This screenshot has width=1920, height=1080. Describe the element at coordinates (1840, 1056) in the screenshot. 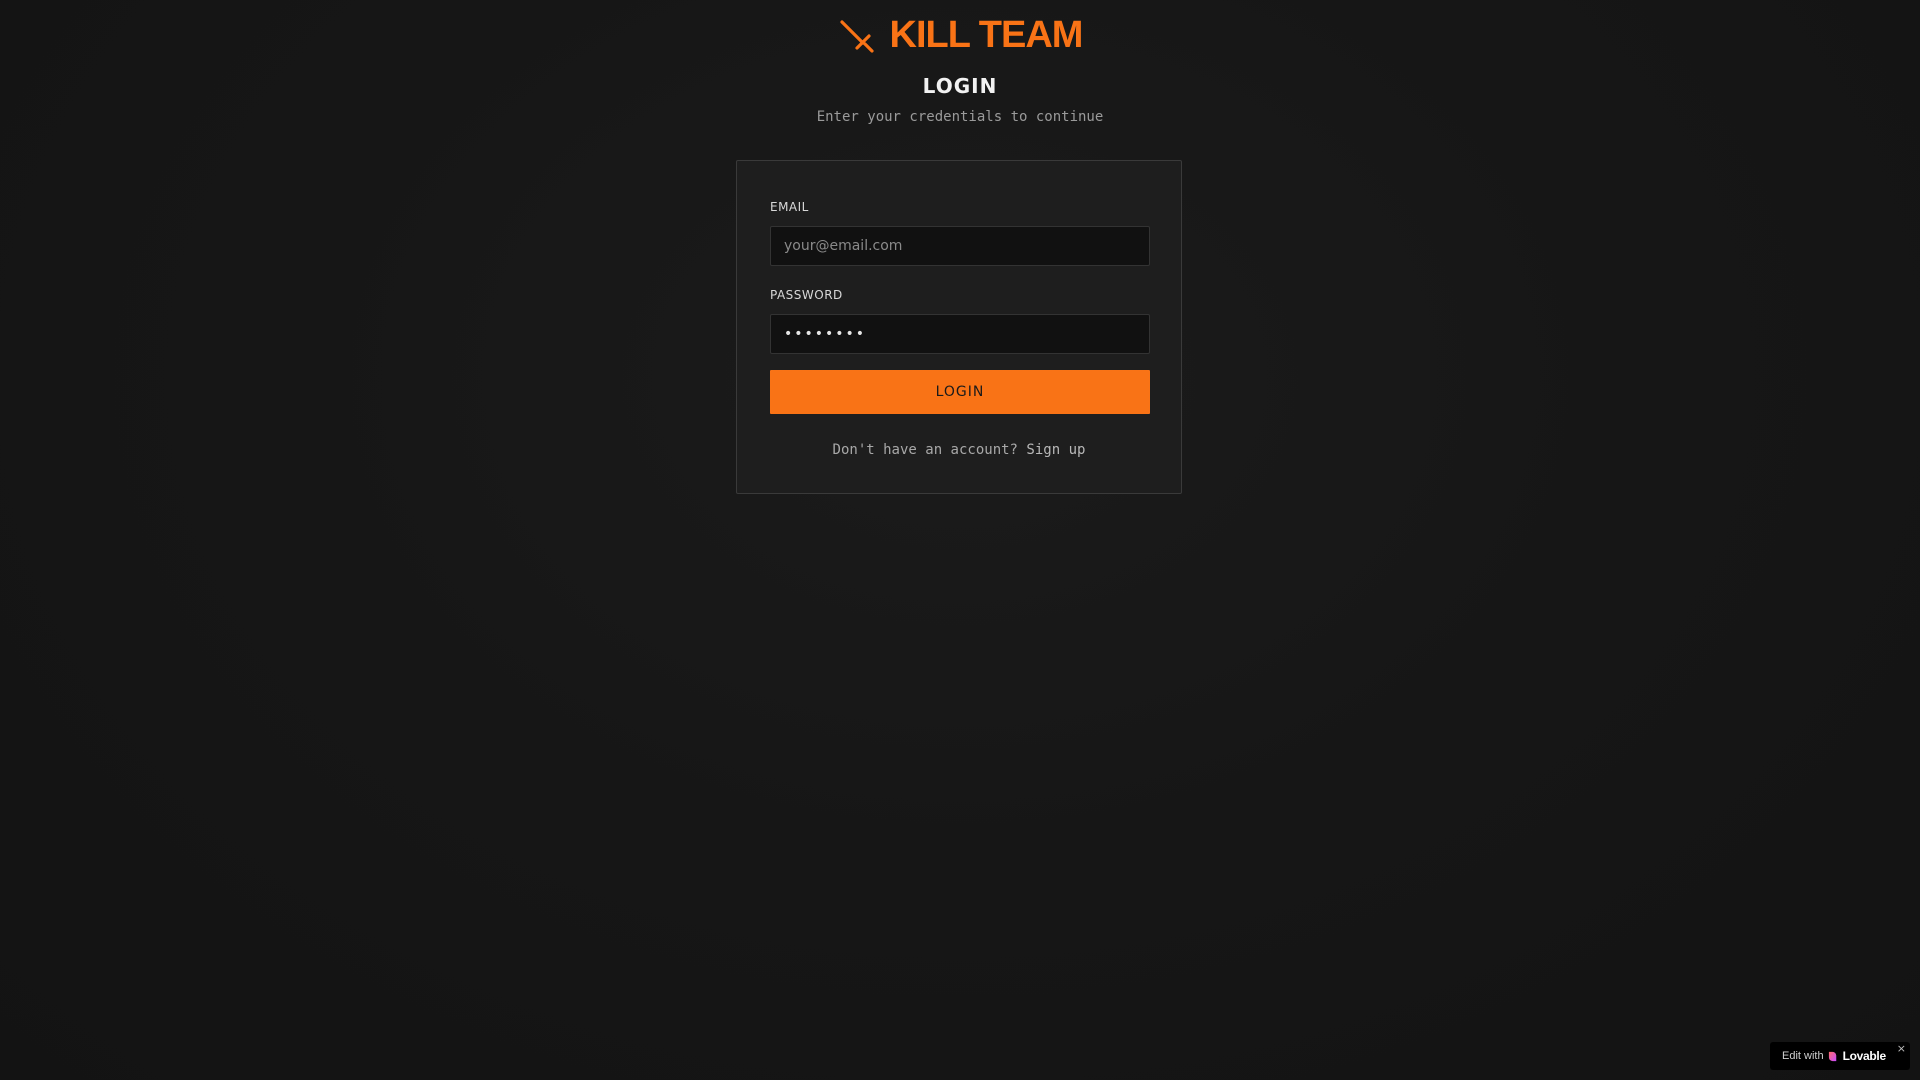

I see `edit-with-lovable-badge: Edit with Lovable ×` at that location.